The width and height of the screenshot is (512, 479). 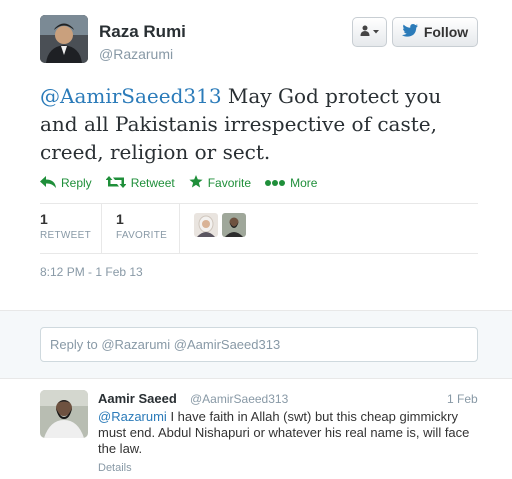 I want to click on follow-button: Follow, so click(x=435, y=32).